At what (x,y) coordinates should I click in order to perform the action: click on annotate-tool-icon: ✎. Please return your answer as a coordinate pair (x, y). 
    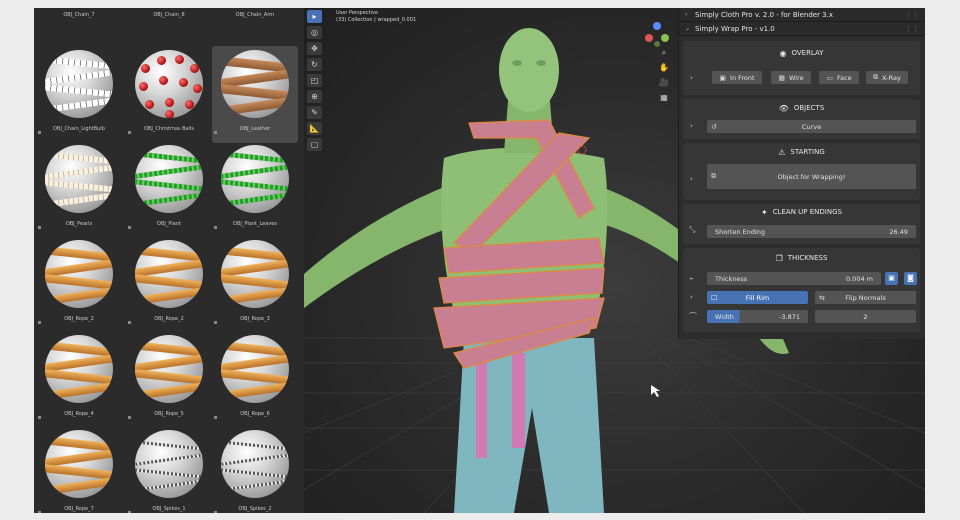
    Looking at the image, I should click on (314, 112).